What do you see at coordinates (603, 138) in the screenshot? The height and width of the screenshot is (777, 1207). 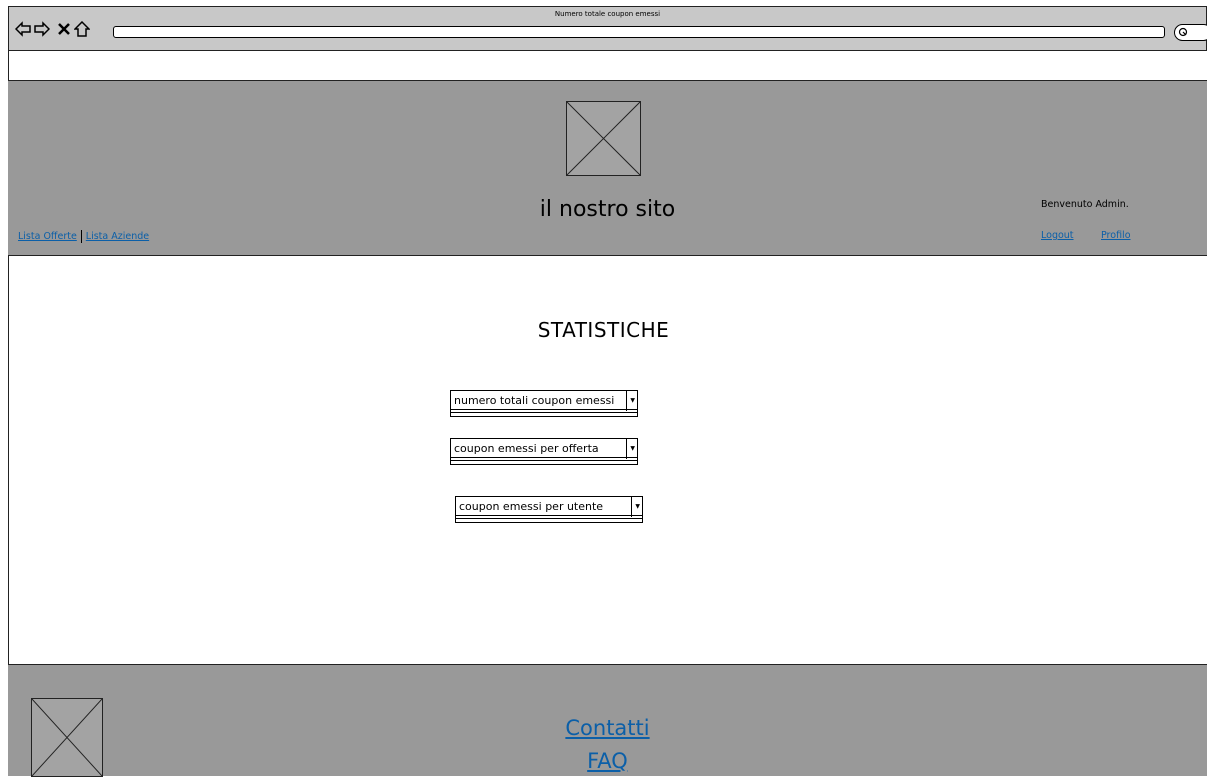 I see `image-placeholder-icon` at bounding box center [603, 138].